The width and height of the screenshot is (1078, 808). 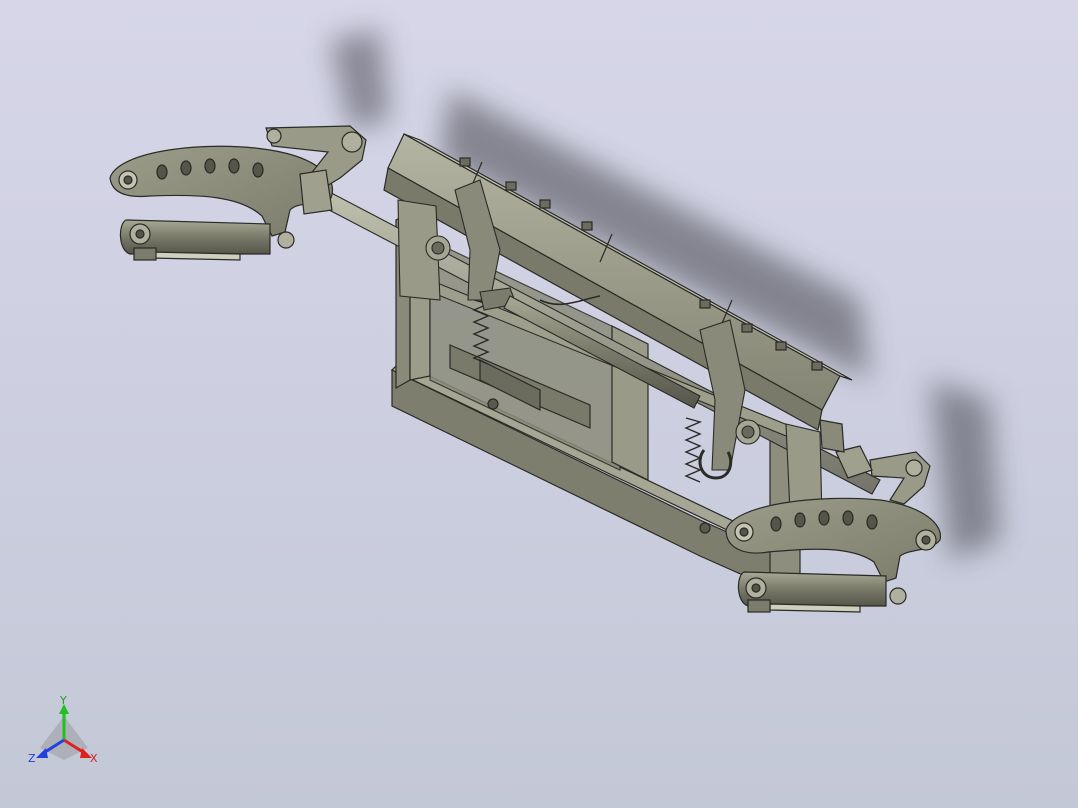 What do you see at coordinates (42, 753) in the screenshot?
I see `z-axis-arrowhead` at bounding box center [42, 753].